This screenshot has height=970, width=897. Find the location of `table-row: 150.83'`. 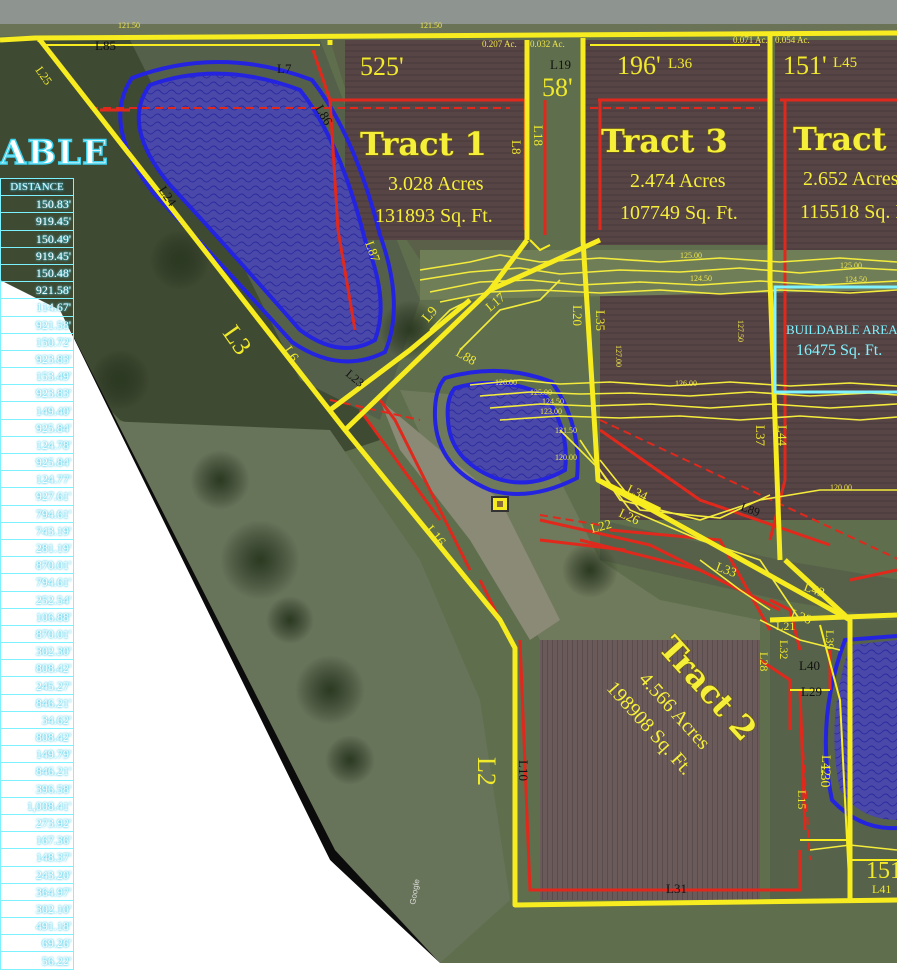

table-row: 150.83' is located at coordinates (37, 204).